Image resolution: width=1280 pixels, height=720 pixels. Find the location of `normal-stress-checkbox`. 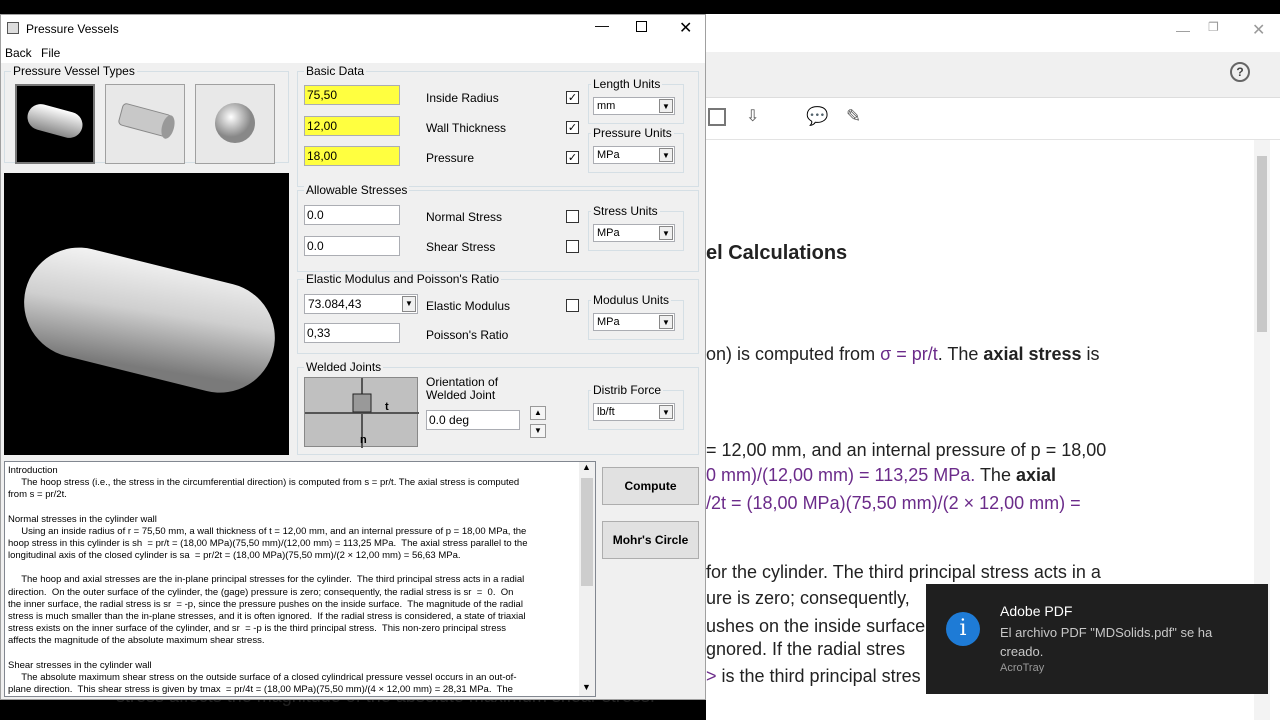

normal-stress-checkbox is located at coordinates (572, 216).